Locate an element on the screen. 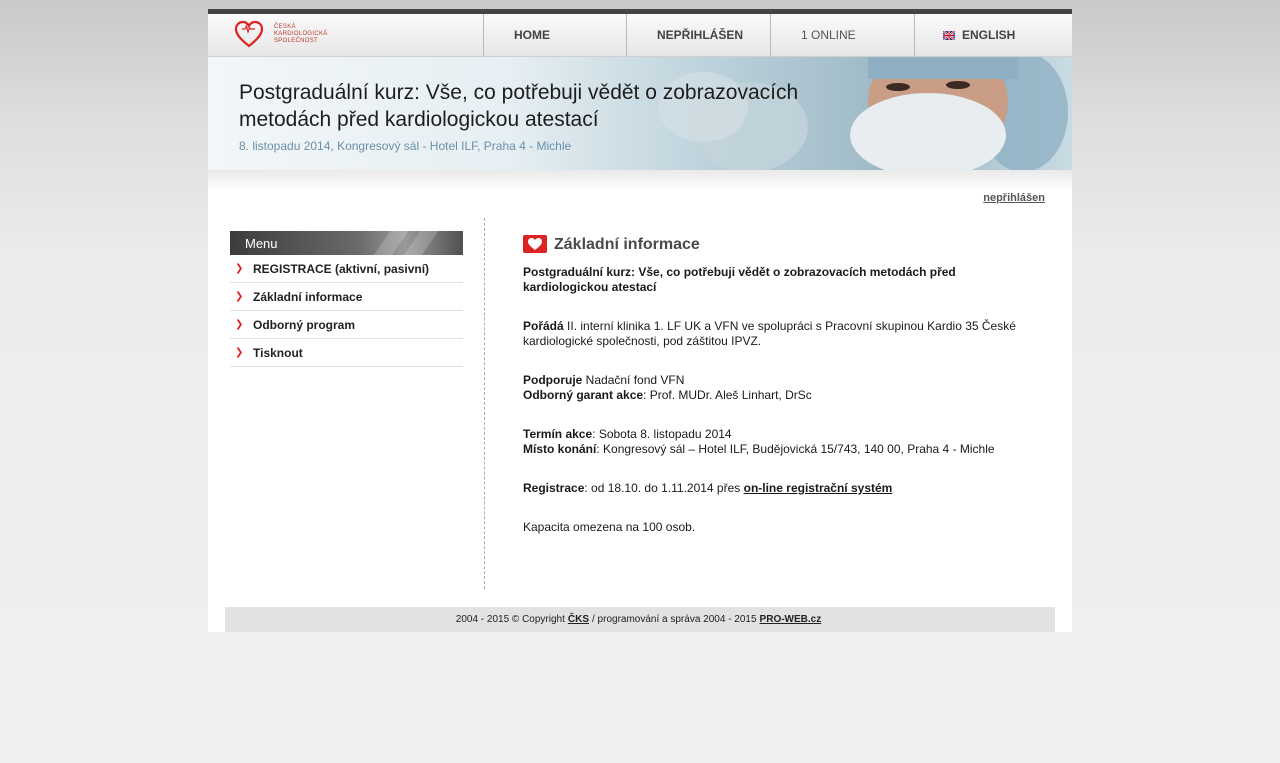 The width and height of the screenshot is (1280, 763). footer-credits: / programování a správa 2004 - 2015 is located at coordinates (674, 619).